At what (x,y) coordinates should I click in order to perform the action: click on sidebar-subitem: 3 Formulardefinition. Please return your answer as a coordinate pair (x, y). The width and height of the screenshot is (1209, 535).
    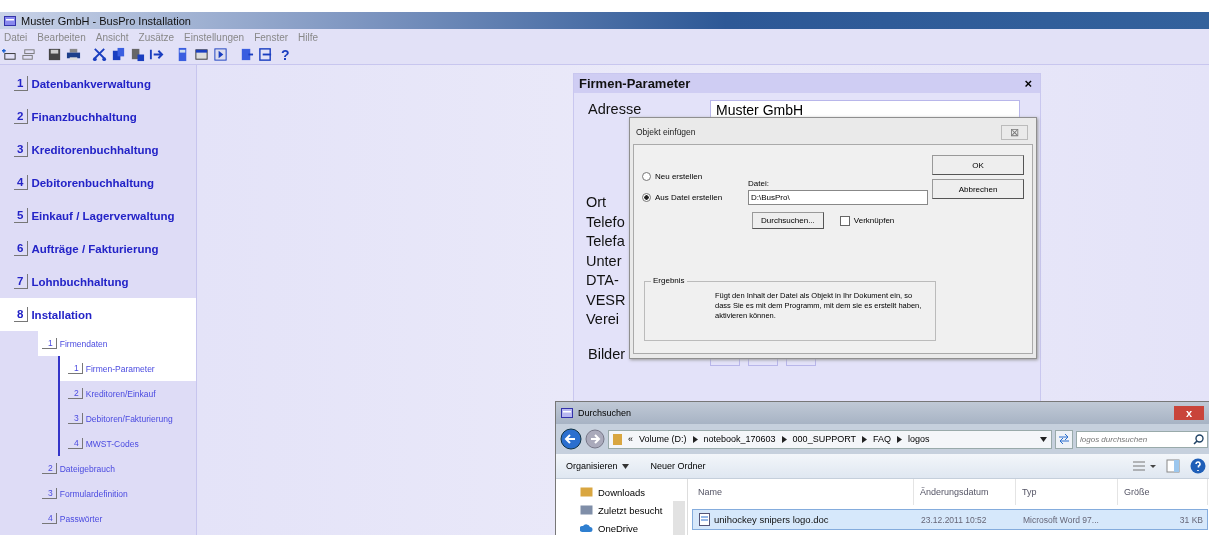
    Looking at the image, I should click on (98, 493).